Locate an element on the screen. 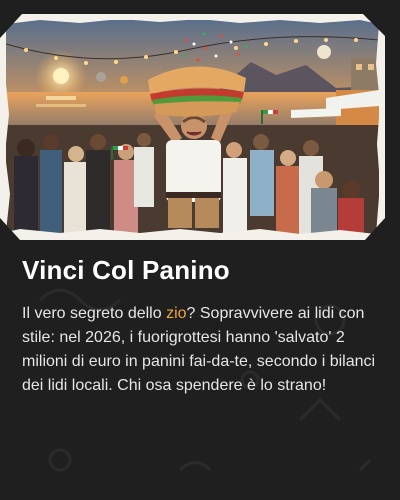 Image resolution: width=400 pixels, height=500 pixels. article-title: Vinci Col Panino is located at coordinates (126, 270).